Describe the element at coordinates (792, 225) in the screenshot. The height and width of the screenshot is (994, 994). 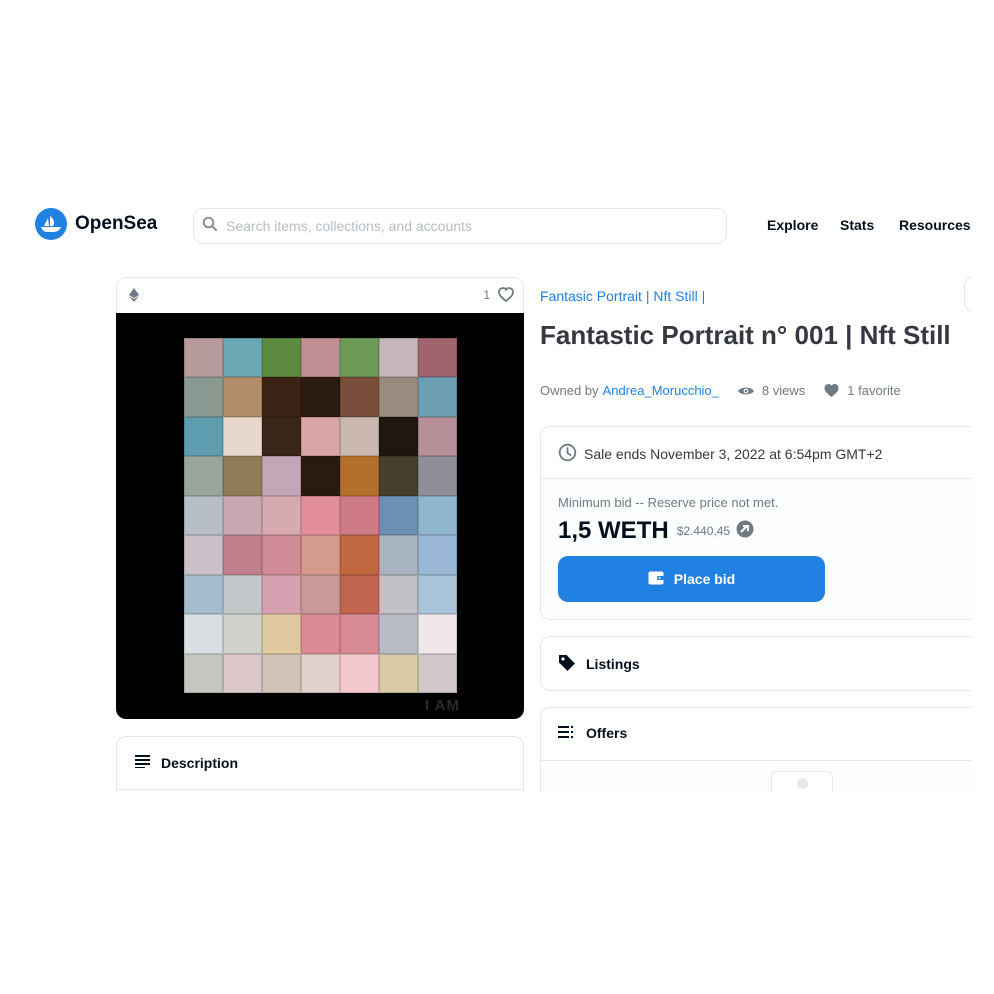
I see `nav-explore: Explore` at that location.